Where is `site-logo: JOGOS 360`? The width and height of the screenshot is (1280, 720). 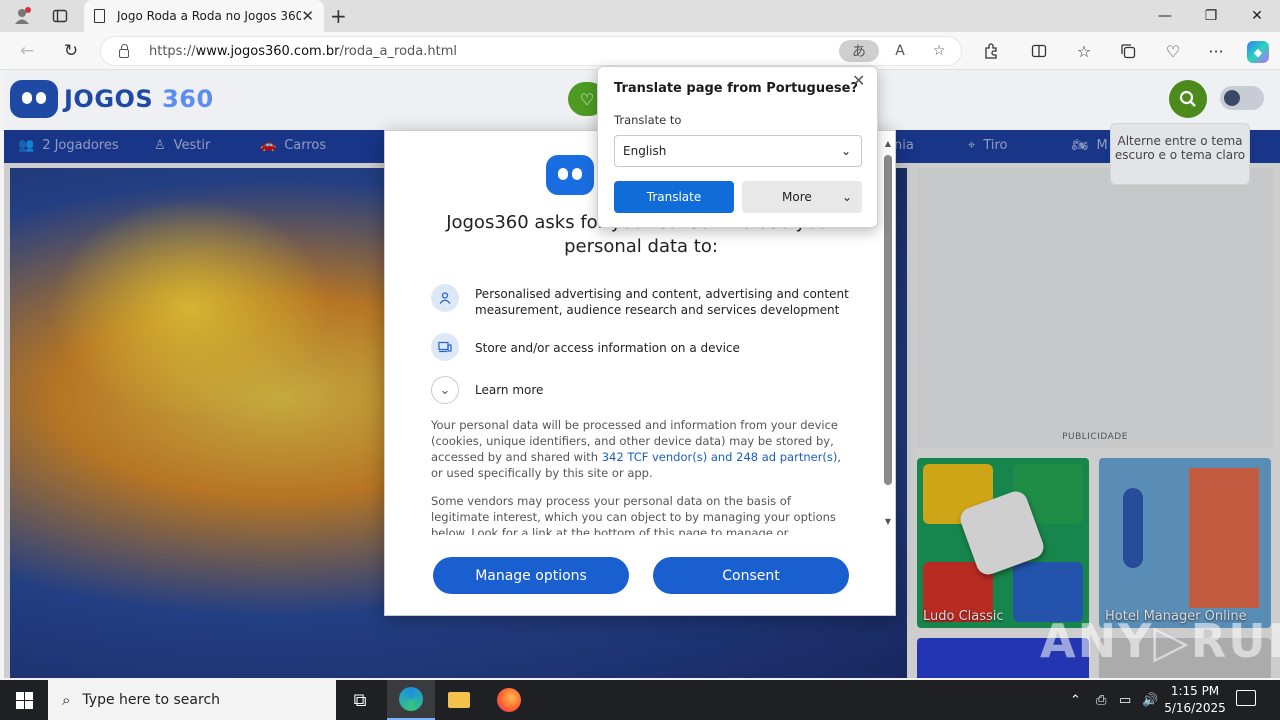
site-logo: JOGOS 360 is located at coordinates (112, 99).